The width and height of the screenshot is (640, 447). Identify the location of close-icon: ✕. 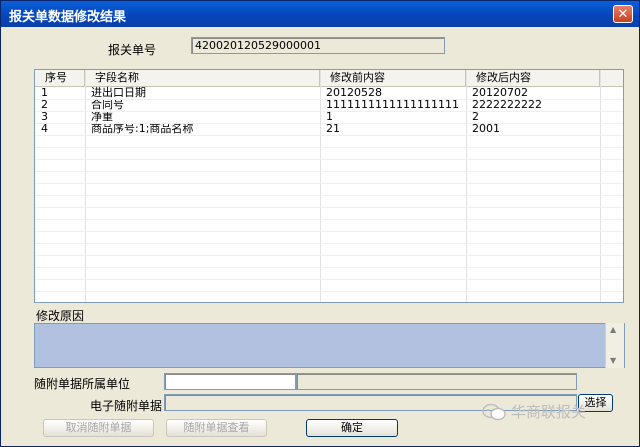
(623, 14).